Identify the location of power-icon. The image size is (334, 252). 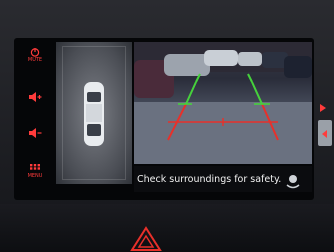
(35, 52).